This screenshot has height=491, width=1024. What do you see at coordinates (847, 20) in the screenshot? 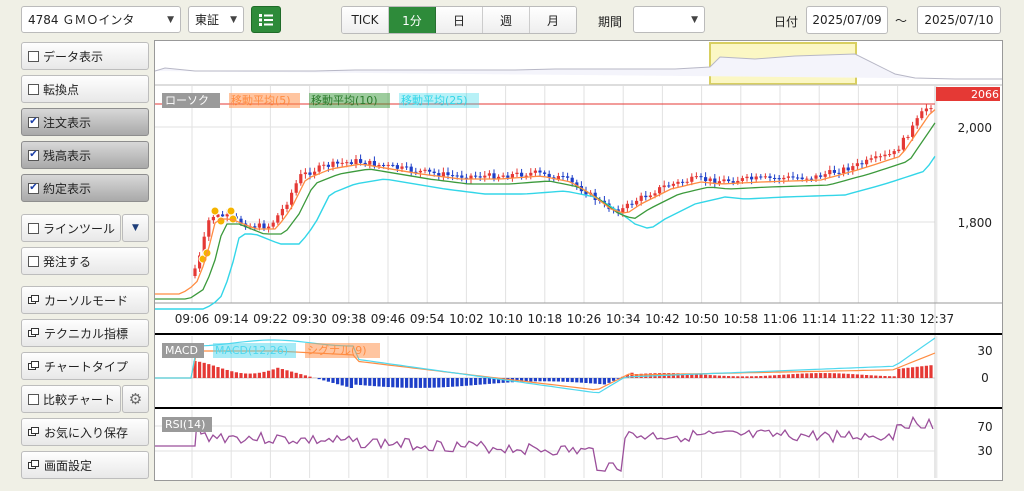
I see `date-from-input: 2025/07/09` at bounding box center [847, 20].